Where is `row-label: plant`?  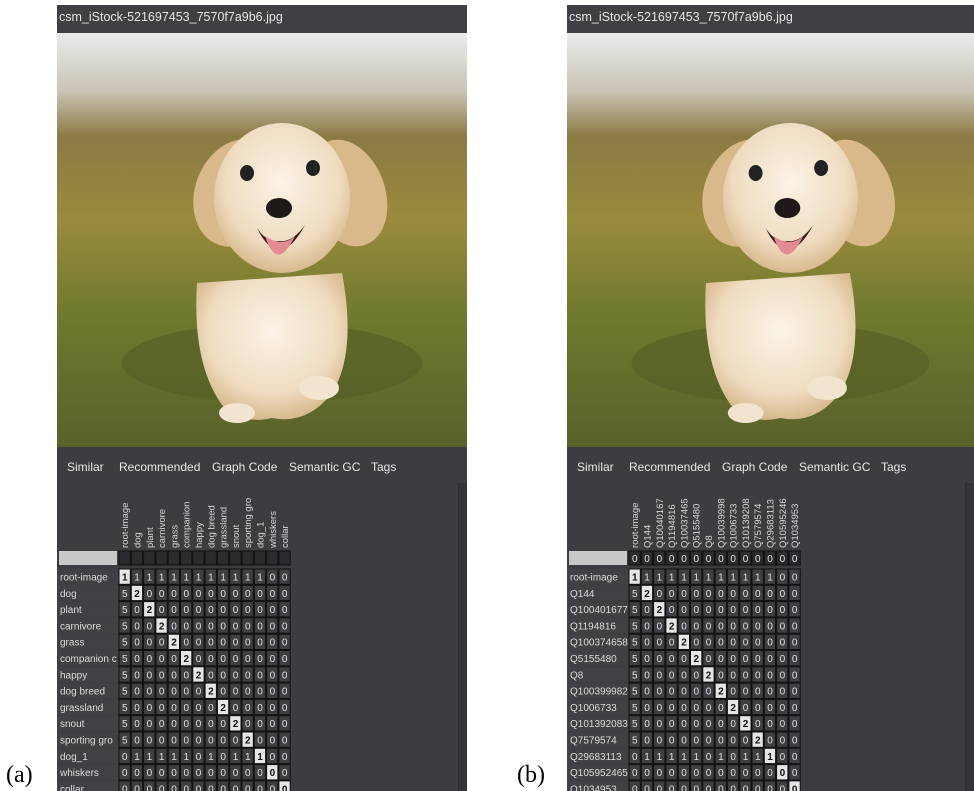 row-label: plant is located at coordinates (71, 610).